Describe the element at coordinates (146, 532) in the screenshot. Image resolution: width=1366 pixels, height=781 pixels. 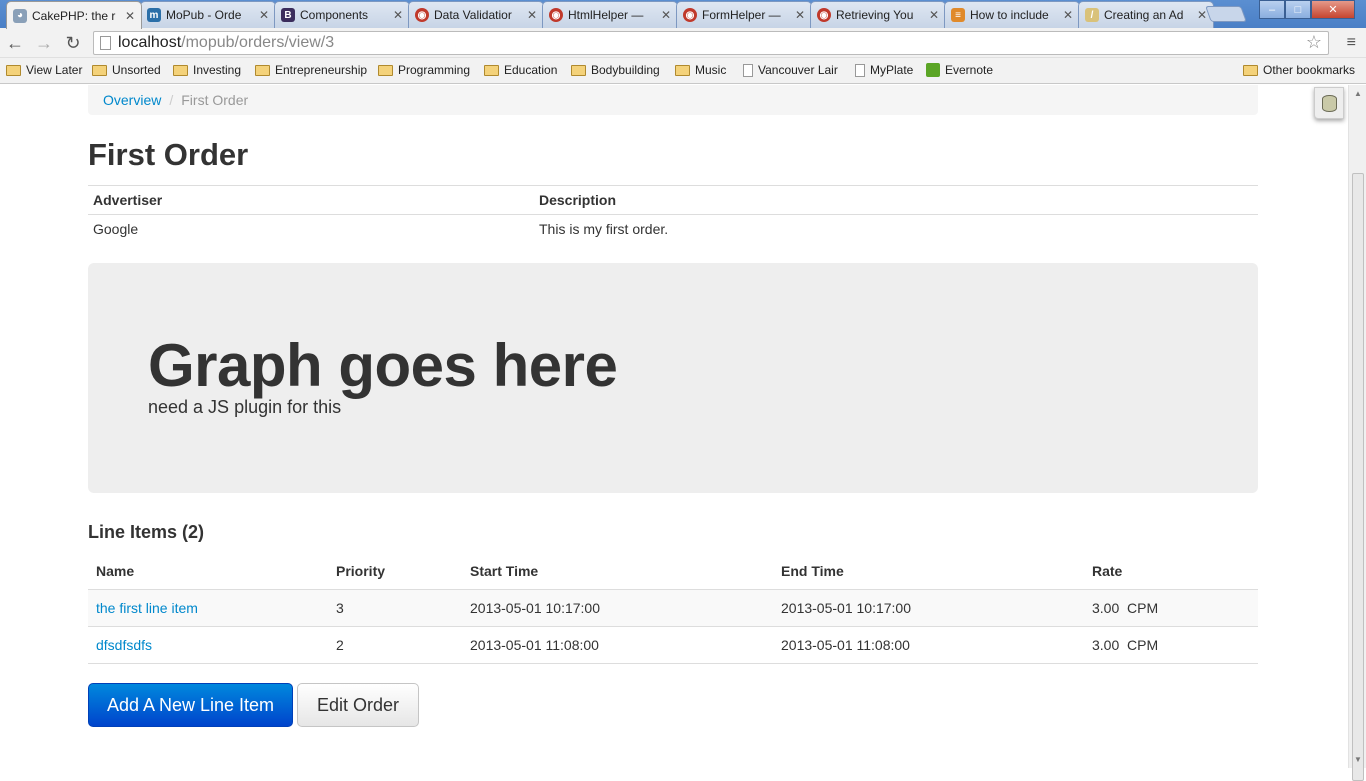
I see `line-items-title: Line Items (2)` at that location.